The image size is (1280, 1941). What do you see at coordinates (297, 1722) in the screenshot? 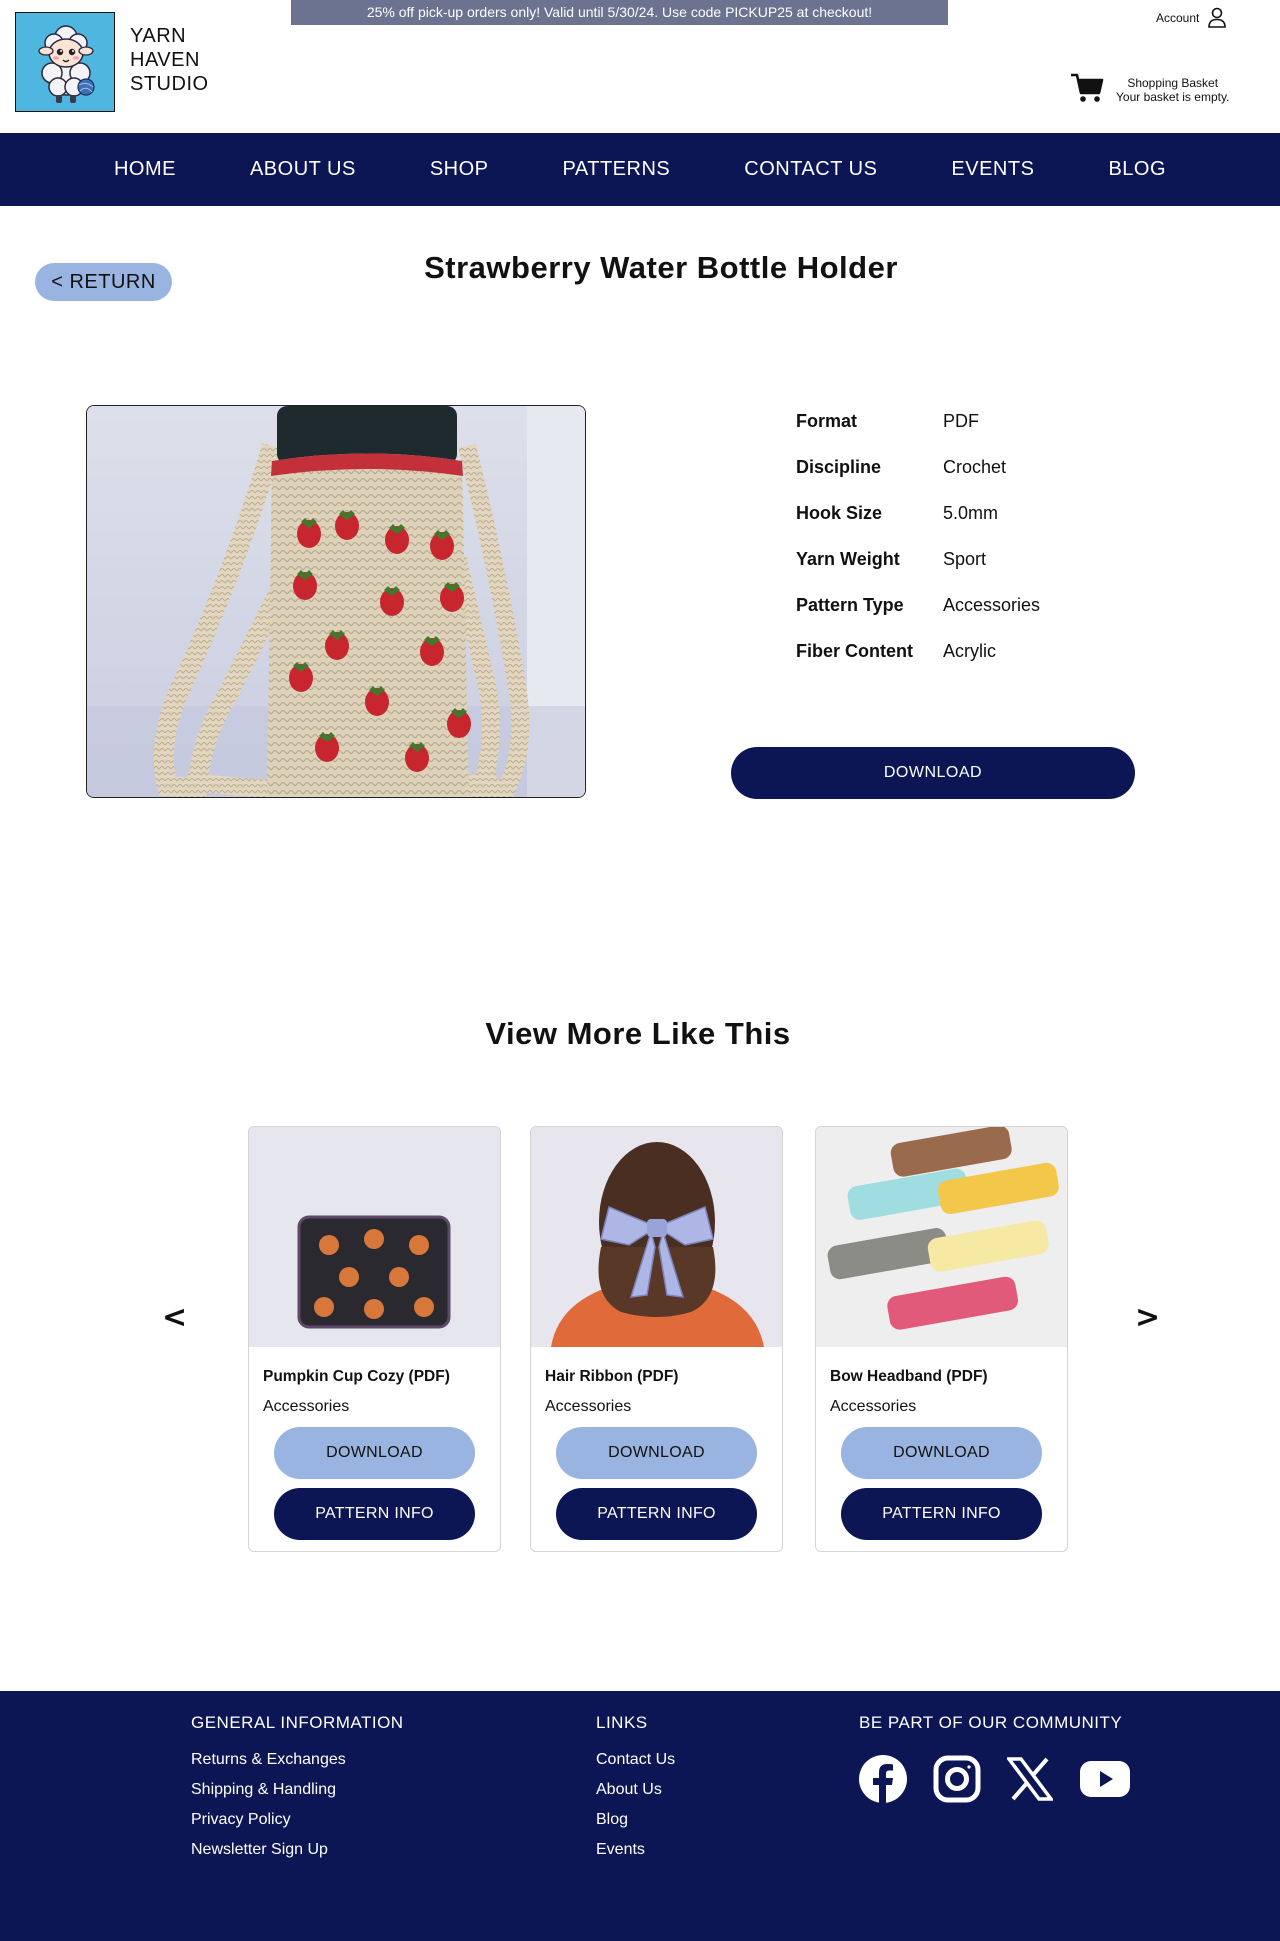
I see `footer-heading: GENERAL INFORMATION` at bounding box center [297, 1722].